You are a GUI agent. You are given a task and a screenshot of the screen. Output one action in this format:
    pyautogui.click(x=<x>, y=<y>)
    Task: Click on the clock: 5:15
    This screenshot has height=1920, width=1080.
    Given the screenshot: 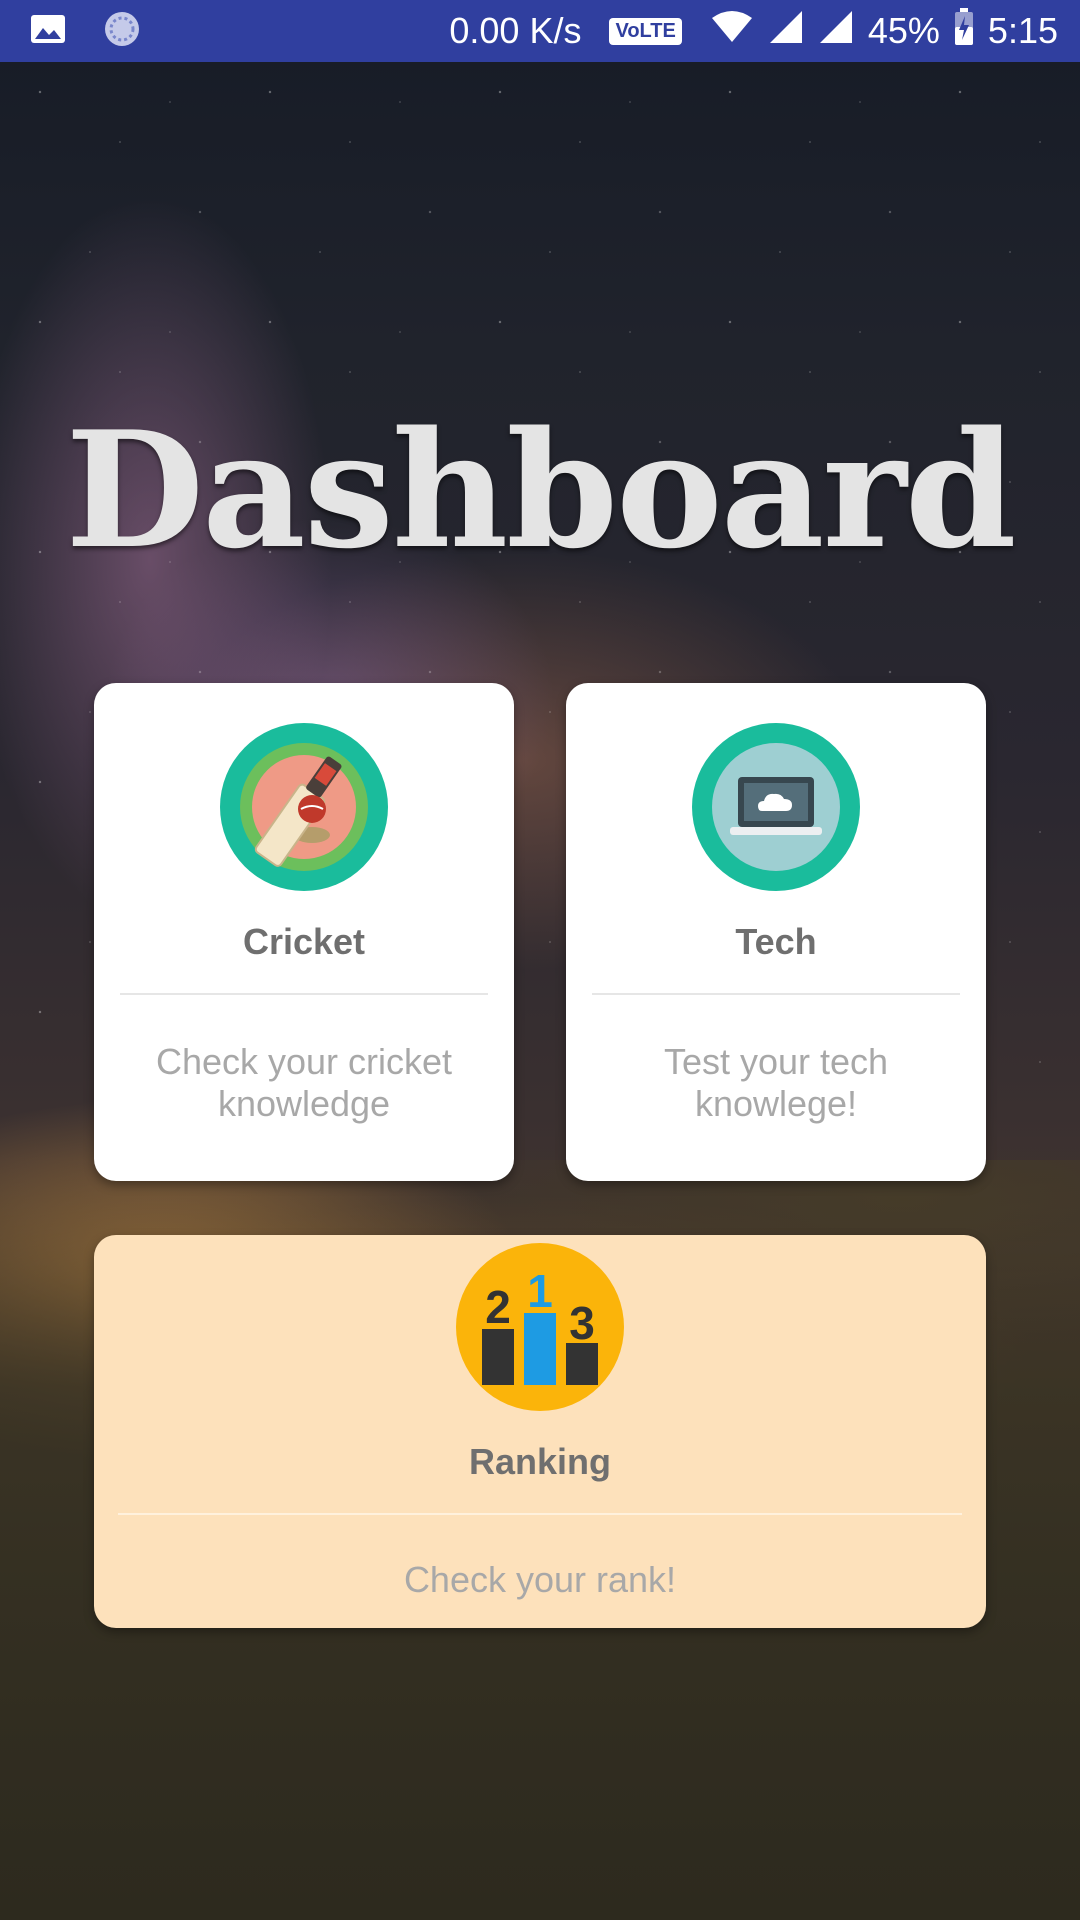 What is the action you would take?
    pyautogui.click(x=1022, y=30)
    